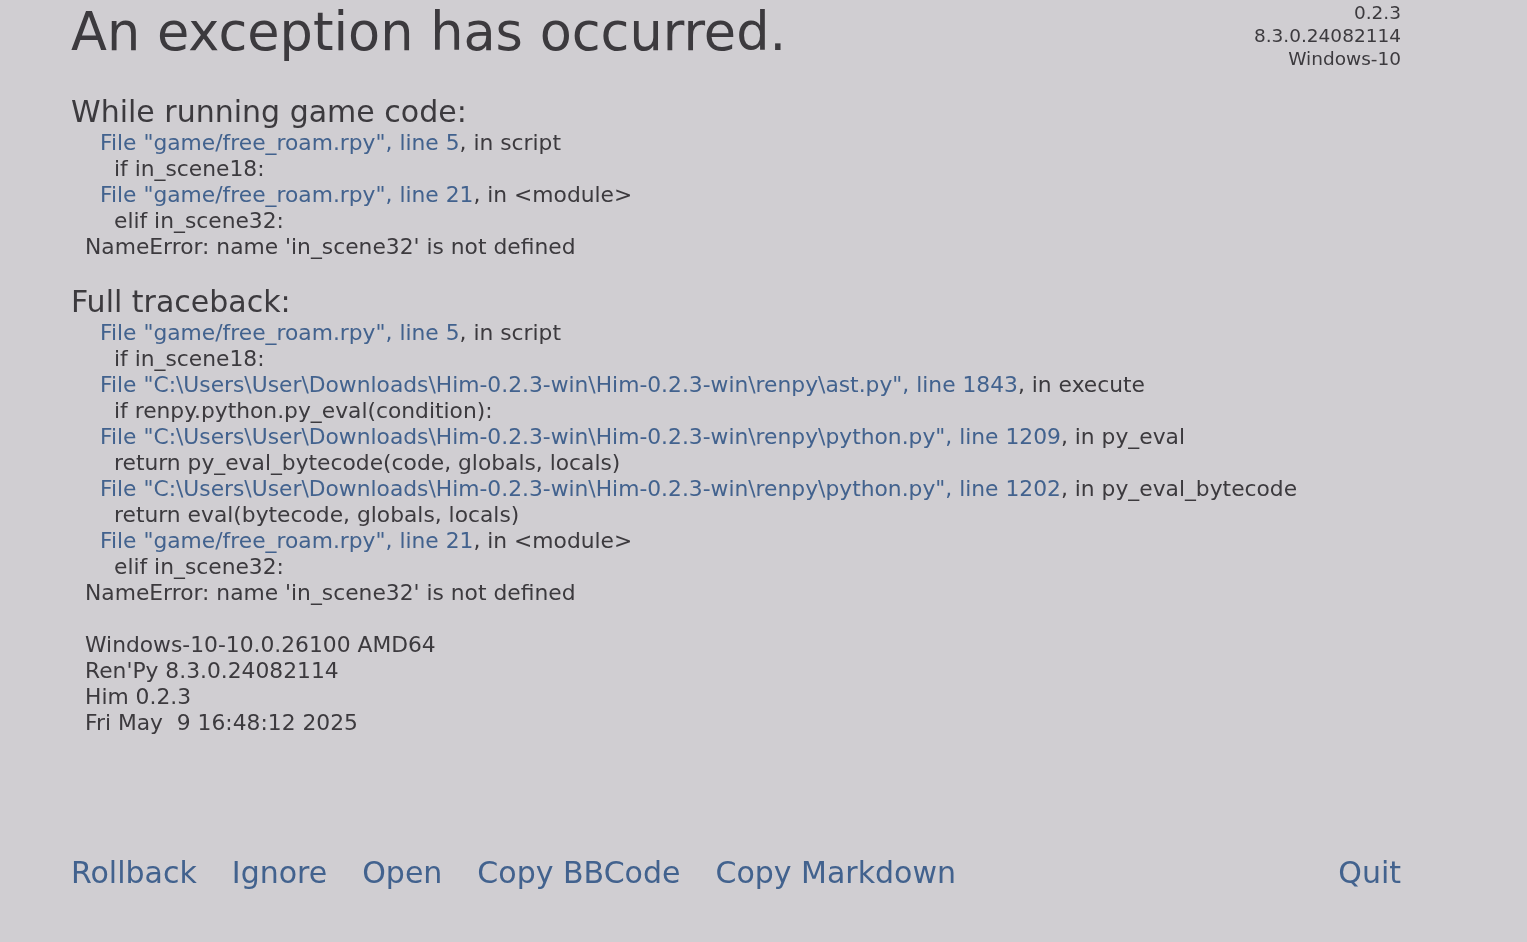 The width and height of the screenshot is (1527, 942). I want to click on version-text: 8.3.0.24082114, so click(1327, 35).